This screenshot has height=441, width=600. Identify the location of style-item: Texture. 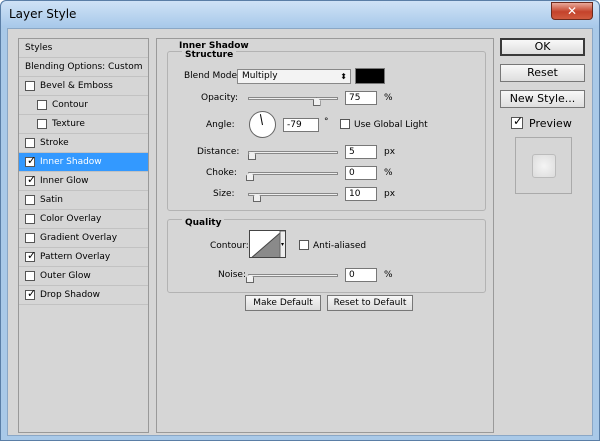
(83, 124).